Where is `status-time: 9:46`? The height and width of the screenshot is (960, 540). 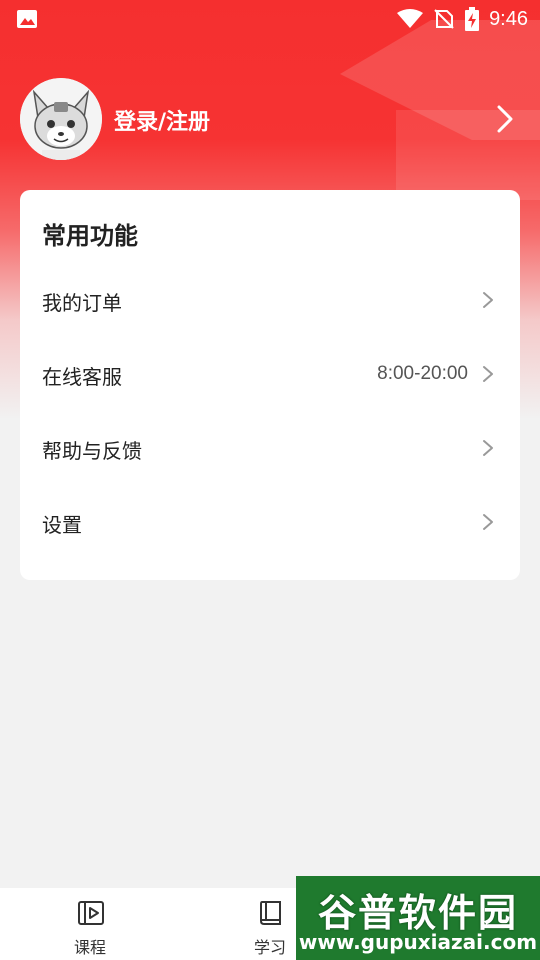 status-time: 9:46 is located at coordinates (508, 18).